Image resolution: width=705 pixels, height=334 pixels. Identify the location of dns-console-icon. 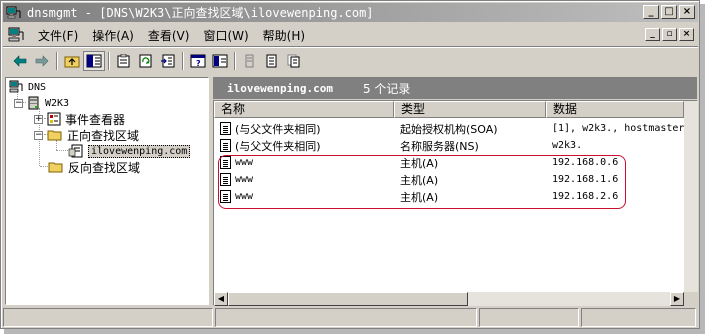
(14, 13).